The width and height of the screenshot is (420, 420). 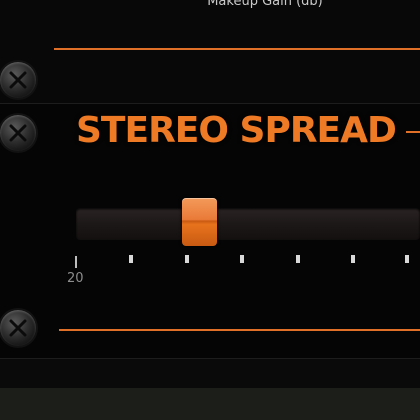 What do you see at coordinates (199, 222) in the screenshot?
I see `stereo-spread-slider-thumb` at bounding box center [199, 222].